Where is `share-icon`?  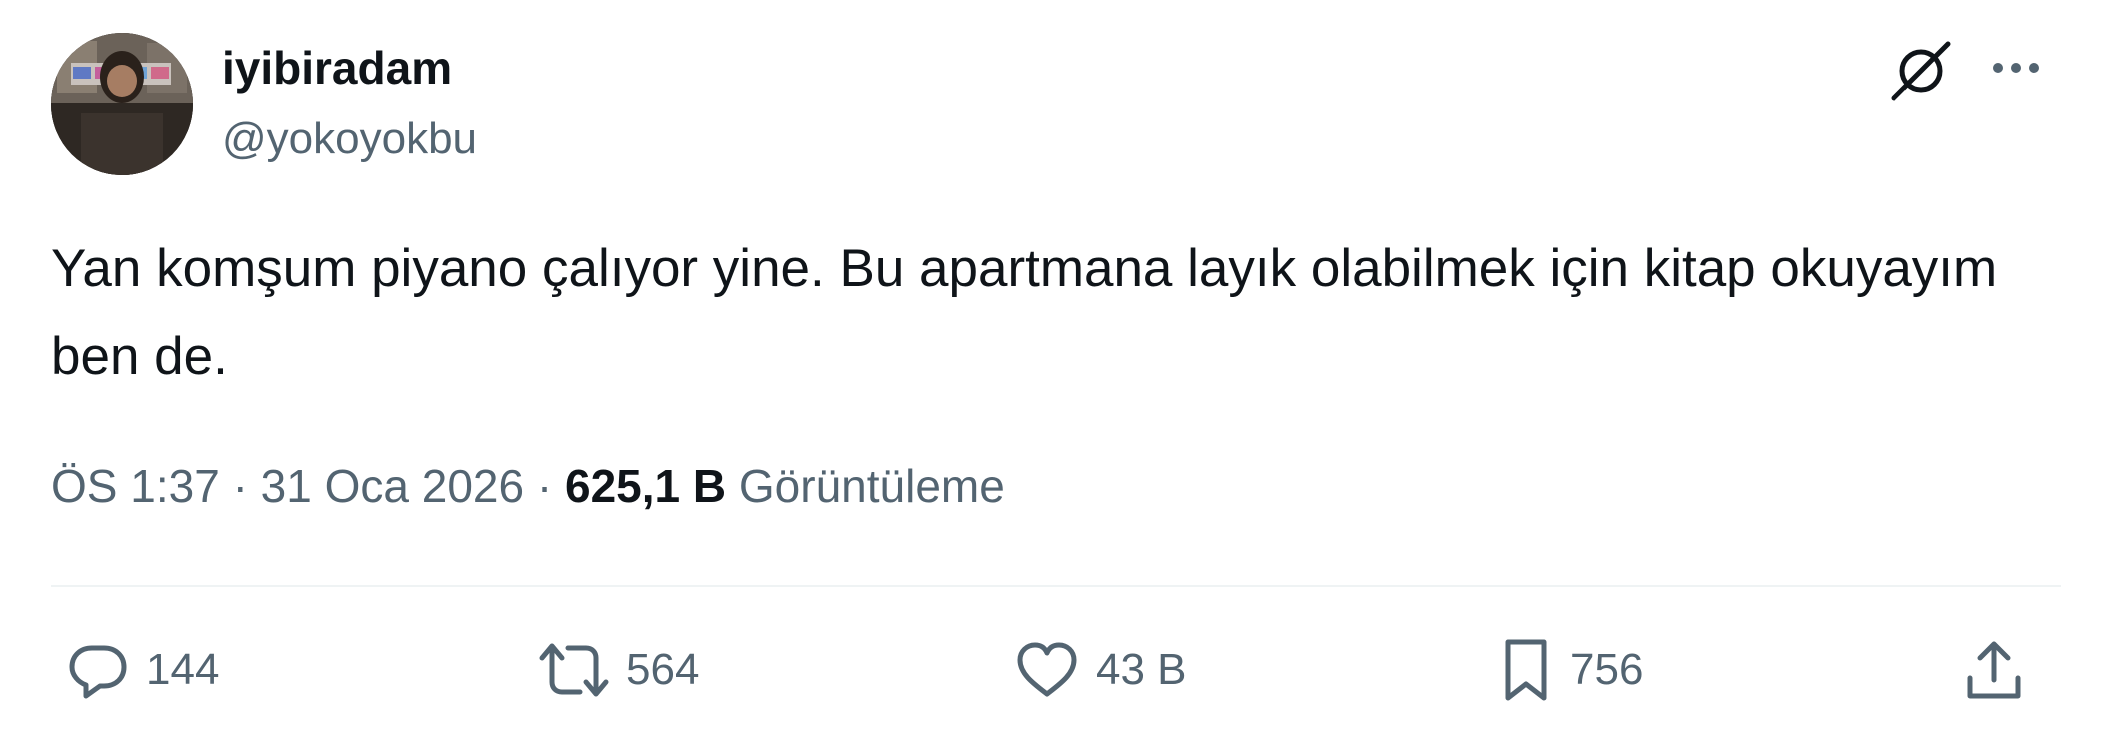 share-icon is located at coordinates (1994, 670).